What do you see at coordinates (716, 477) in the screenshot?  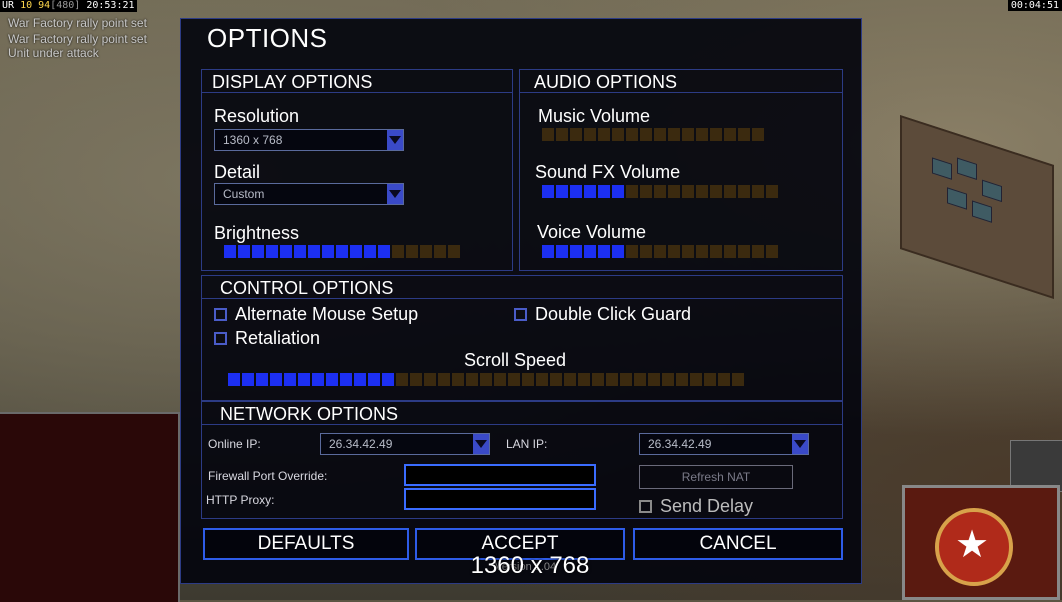 I see `refresh-nat-button: Refresh NAT` at bounding box center [716, 477].